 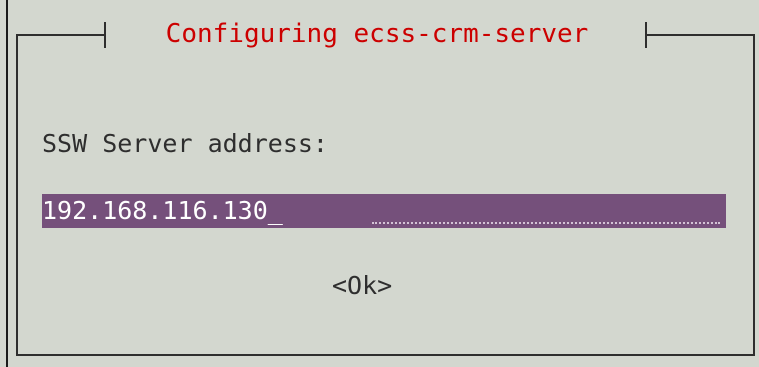 What do you see at coordinates (754, 195) in the screenshot?
I see `frame-right` at bounding box center [754, 195].